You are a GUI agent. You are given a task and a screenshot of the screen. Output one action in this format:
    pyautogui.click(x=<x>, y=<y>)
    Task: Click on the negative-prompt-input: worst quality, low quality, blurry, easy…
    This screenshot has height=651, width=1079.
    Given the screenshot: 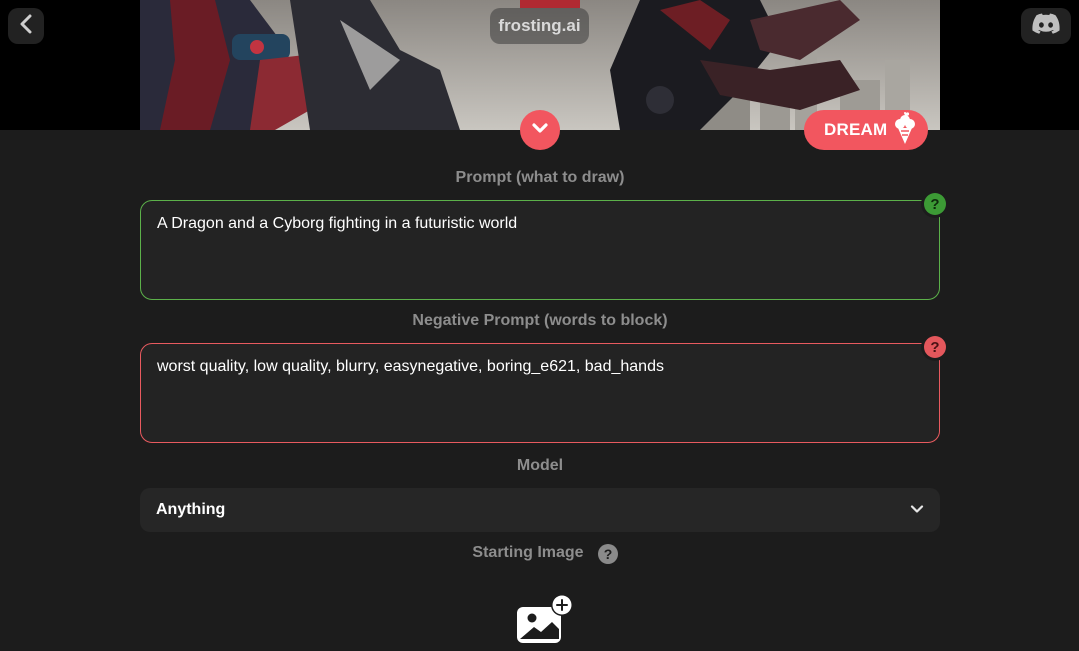 What is the action you would take?
    pyautogui.click(x=540, y=393)
    